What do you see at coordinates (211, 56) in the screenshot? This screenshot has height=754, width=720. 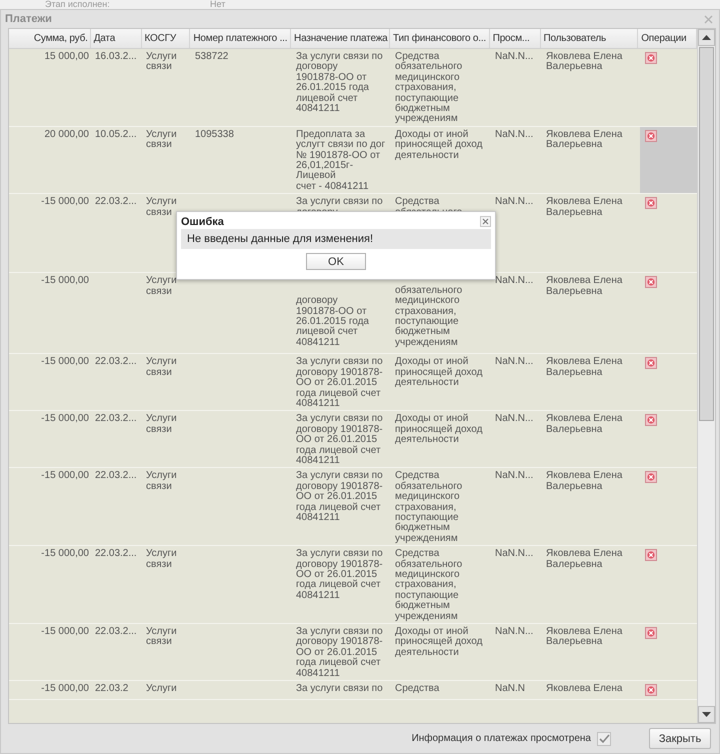 I see `number-cell: 538722` at bounding box center [211, 56].